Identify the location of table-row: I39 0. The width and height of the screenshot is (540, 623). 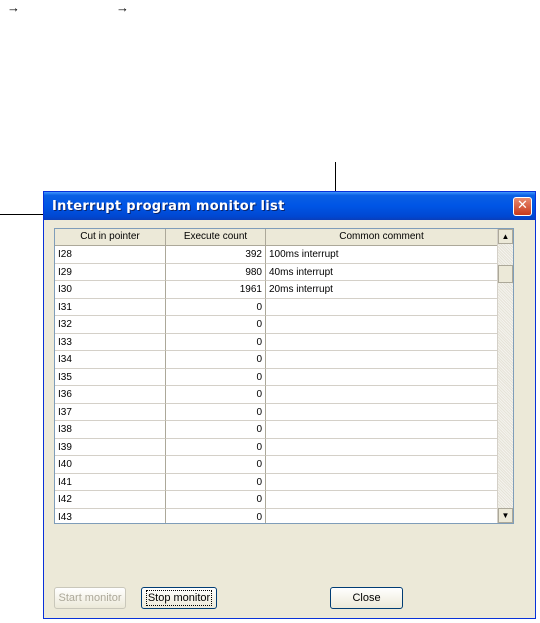
(276, 447).